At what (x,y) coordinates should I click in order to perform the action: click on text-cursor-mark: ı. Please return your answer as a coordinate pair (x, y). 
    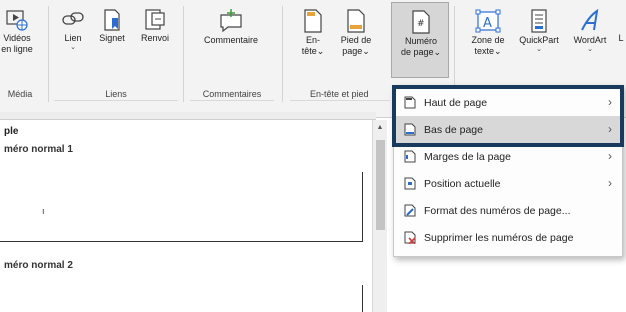
    Looking at the image, I should click on (43, 211).